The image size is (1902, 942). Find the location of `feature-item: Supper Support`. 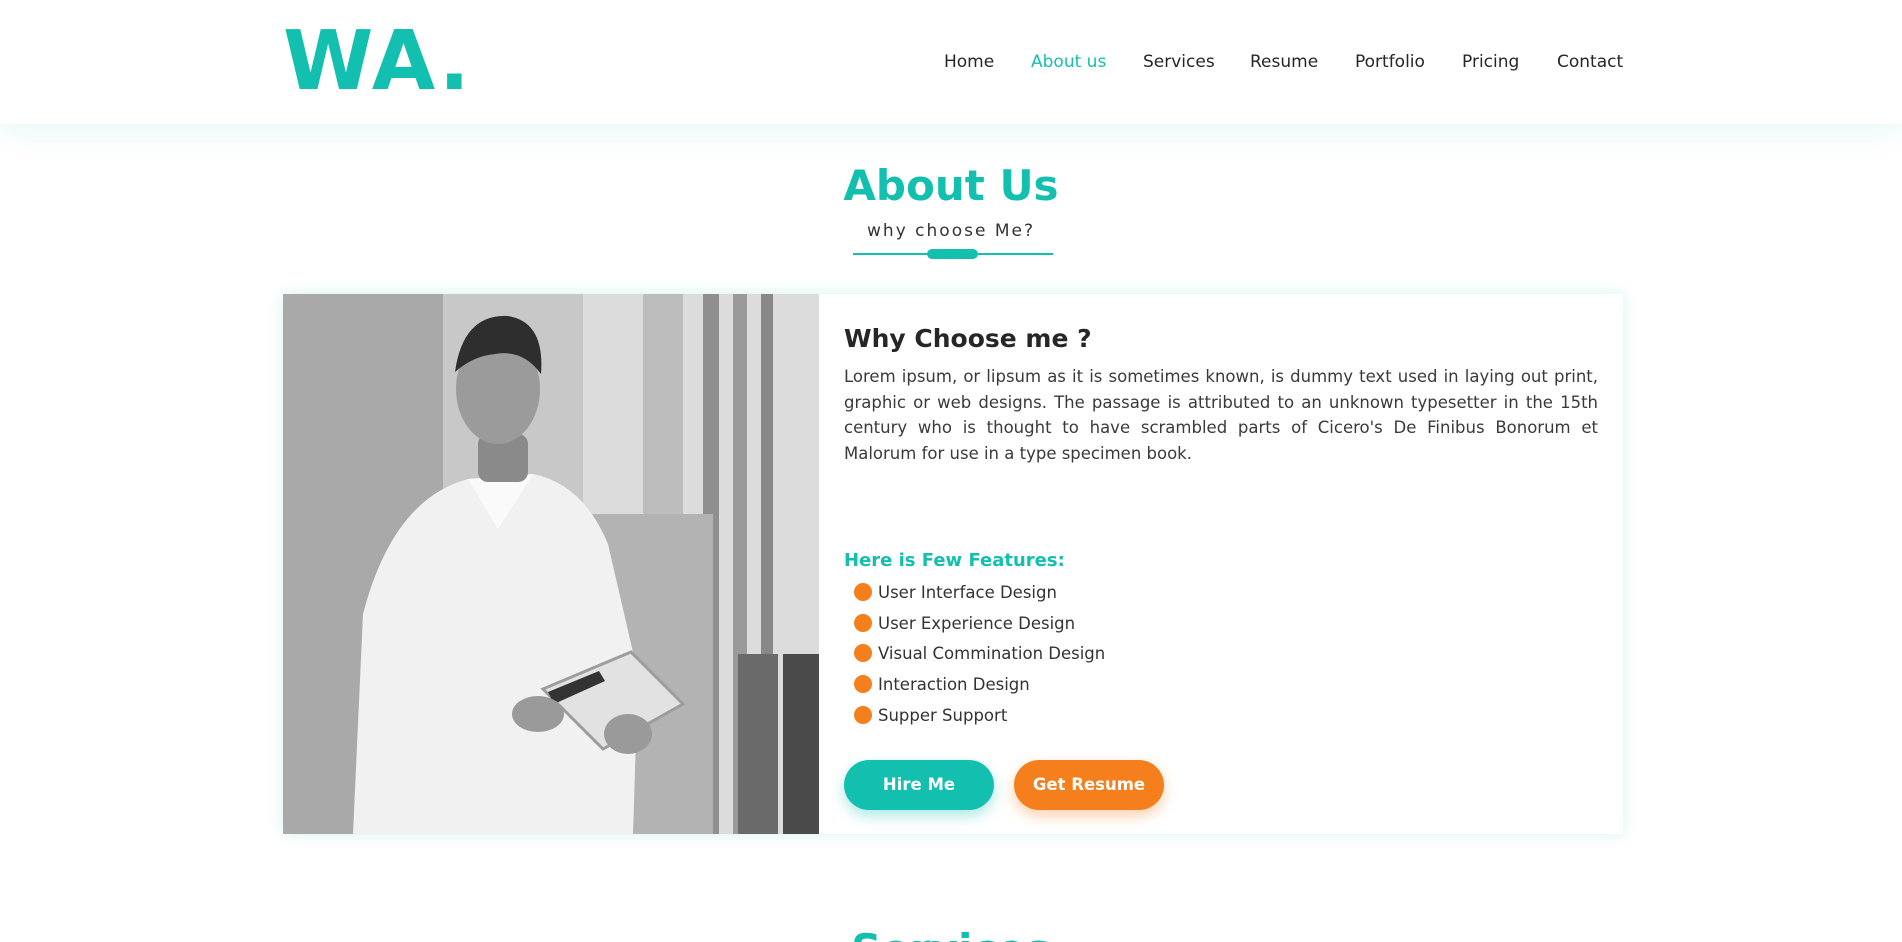

feature-item: Supper Support is located at coordinates (930, 716).